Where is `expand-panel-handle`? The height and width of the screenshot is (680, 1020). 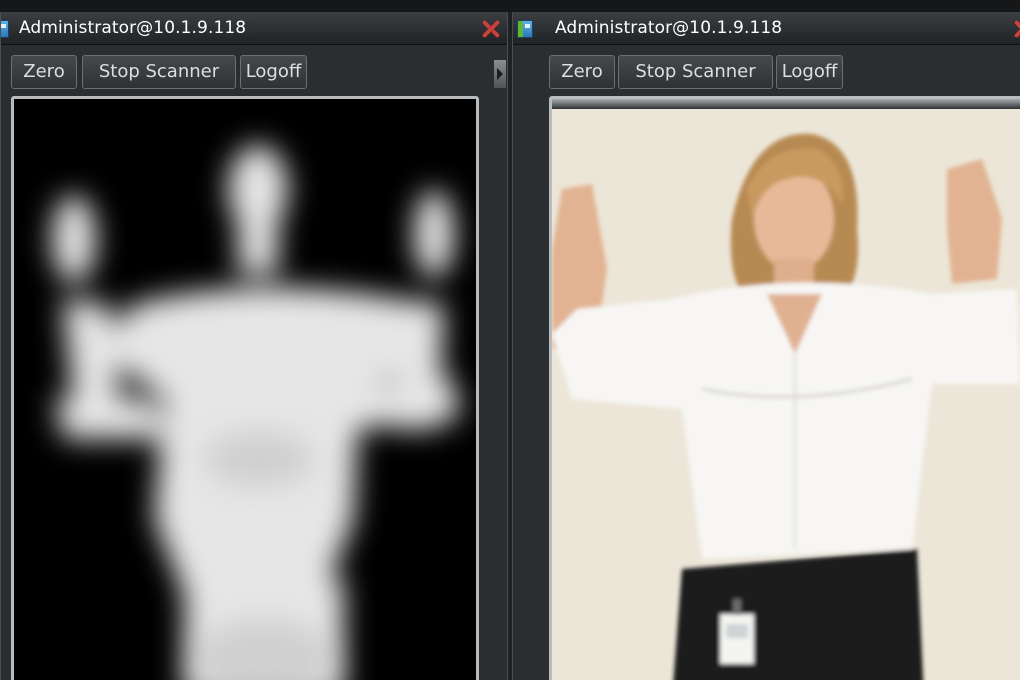
expand-panel-handle is located at coordinates (500, 74).